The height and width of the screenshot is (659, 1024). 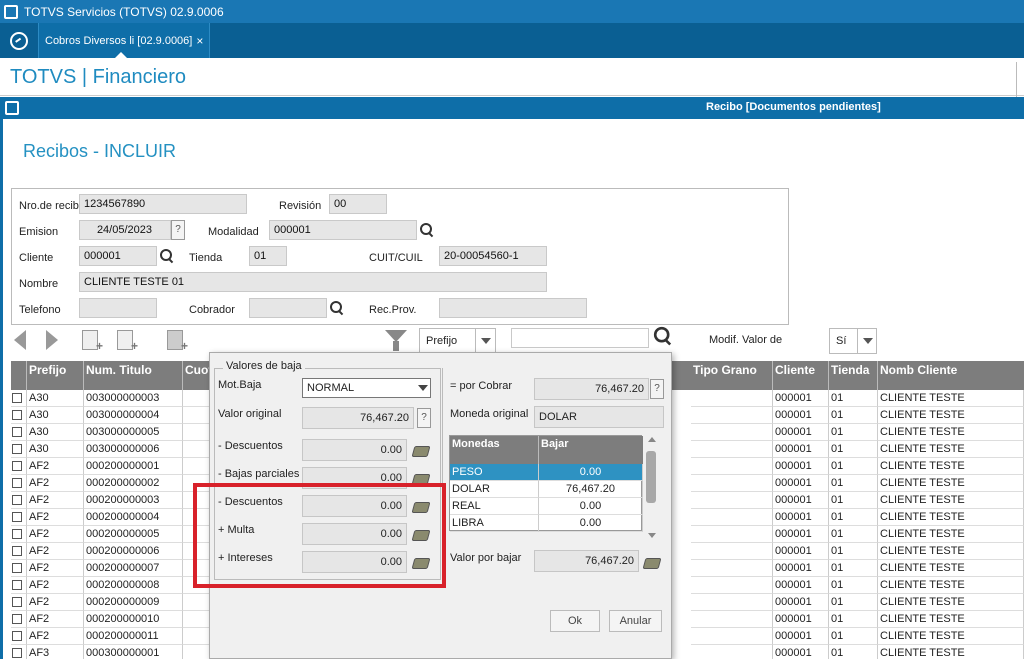 What do you see at coordinates (125, 230) in the screenshot?
I see `emision-field: 24/05/2023` at bounding box center [125, 230].